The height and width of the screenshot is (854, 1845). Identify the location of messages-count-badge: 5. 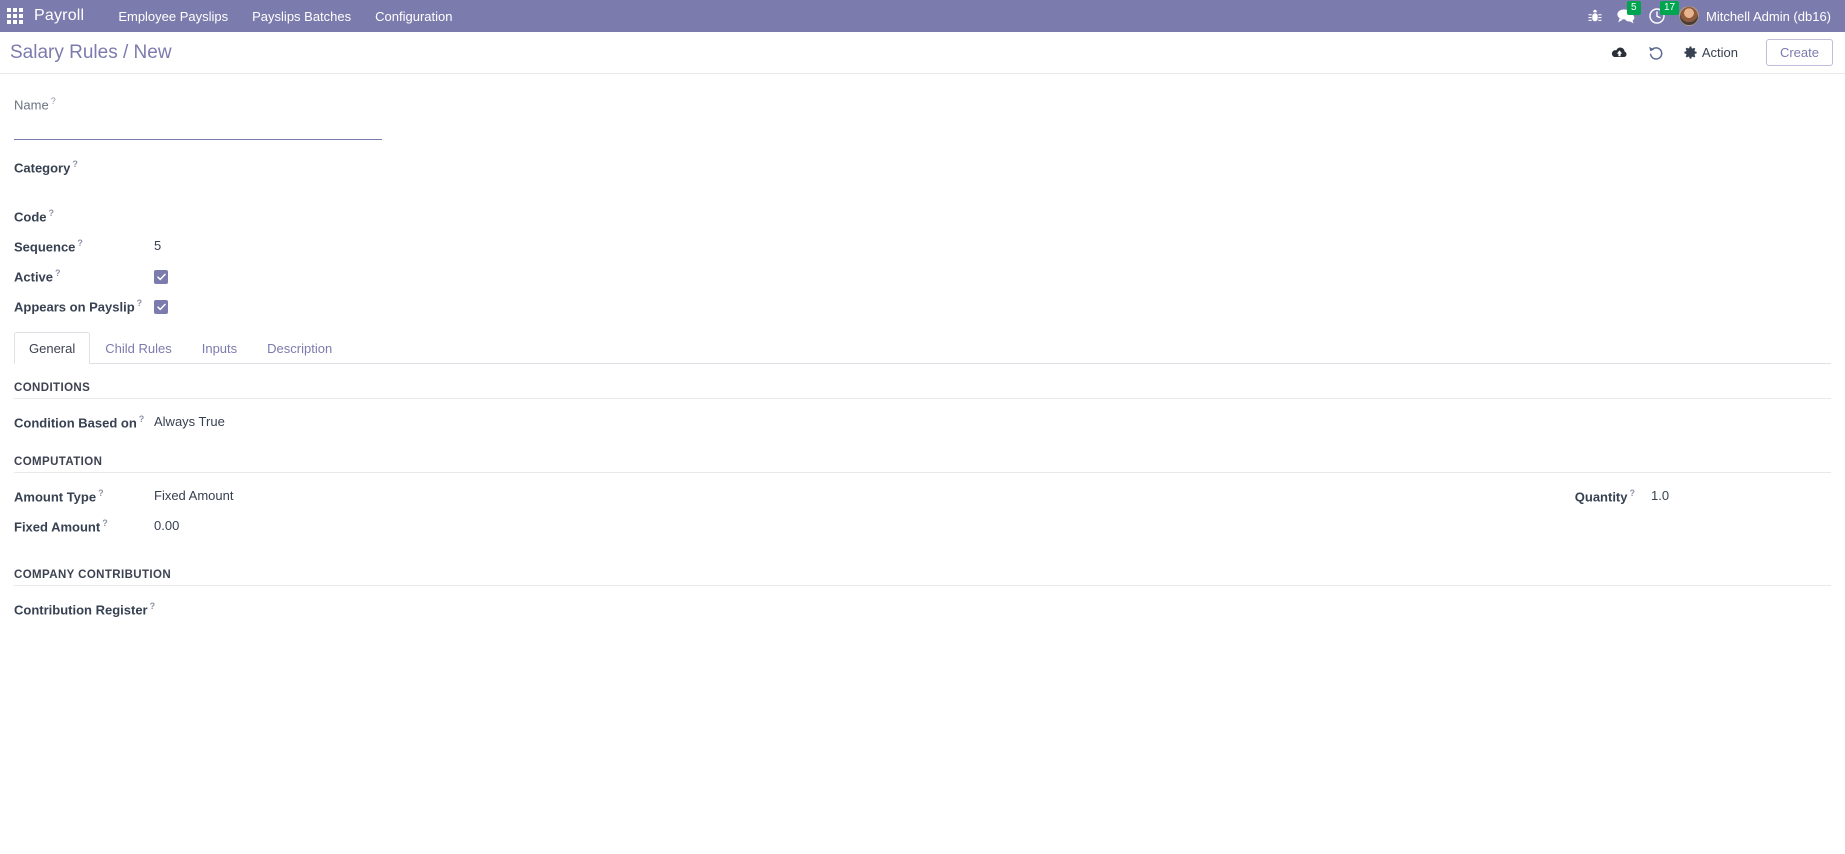
(1634, 8).